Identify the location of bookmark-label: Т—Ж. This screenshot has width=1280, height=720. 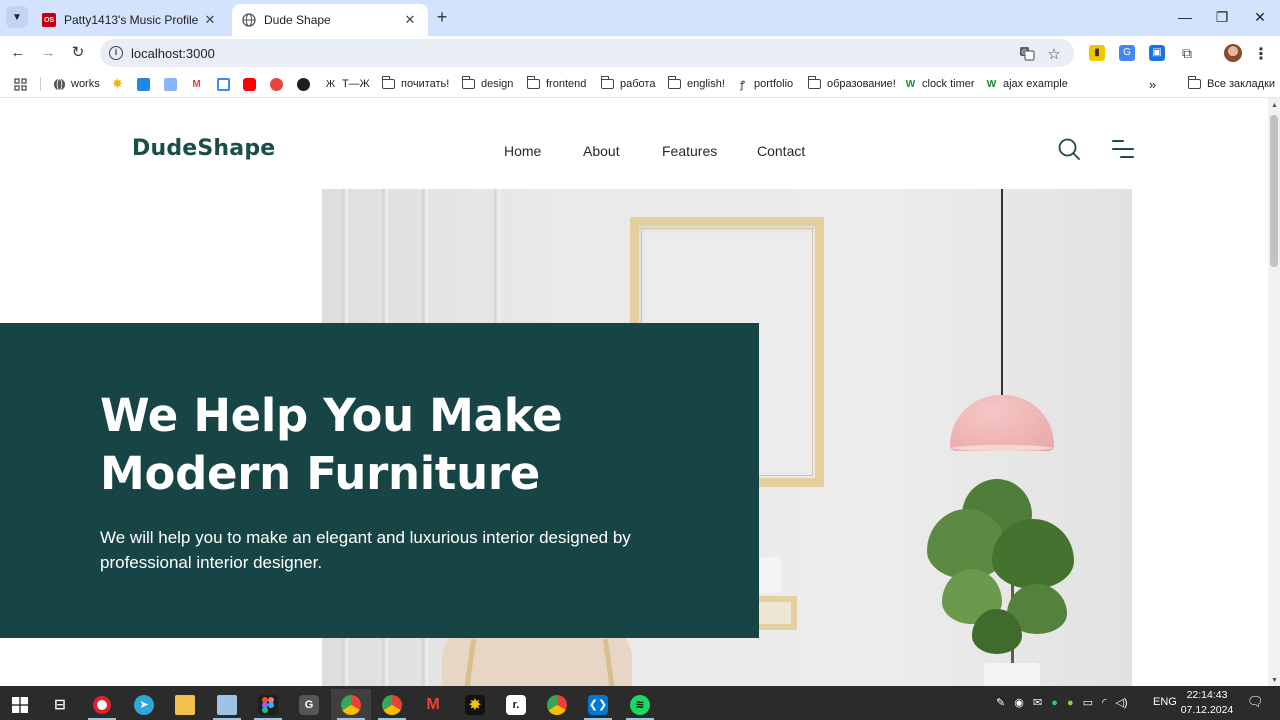
(356, 84).